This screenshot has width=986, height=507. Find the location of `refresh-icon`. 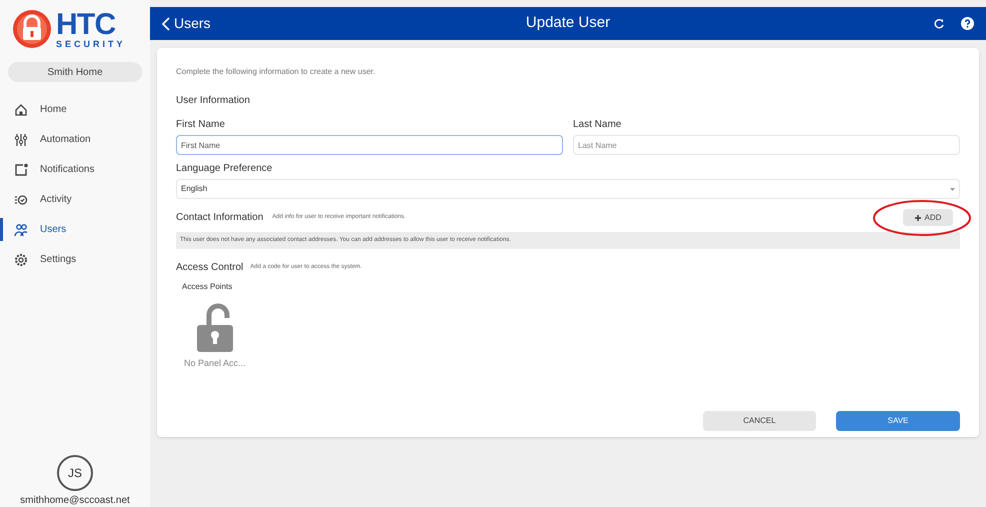

refresh-icon is located at coordinates (939, 24).